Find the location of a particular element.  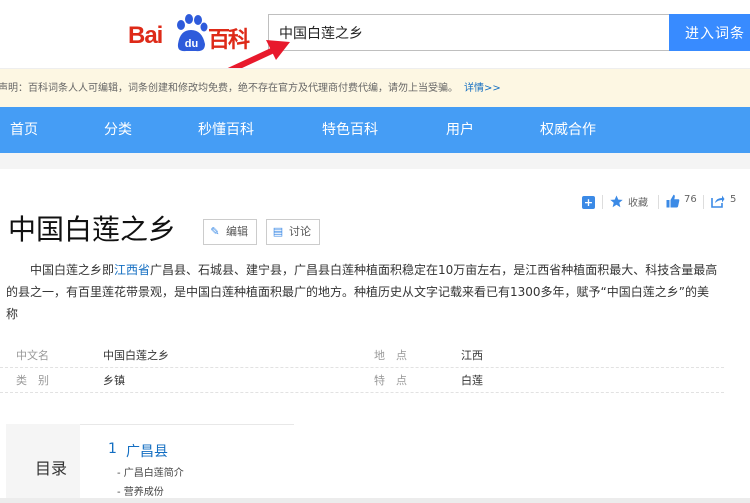

logo-du-text: du is located at coordinates (191, 44).